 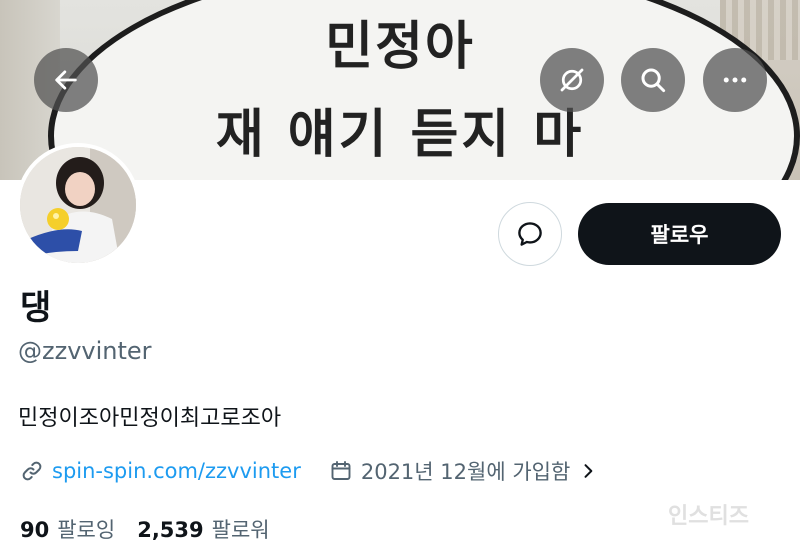 I want to click on follow-stats: 90 팔로잉 2,539 팔로워, so click(x=145, y=529).